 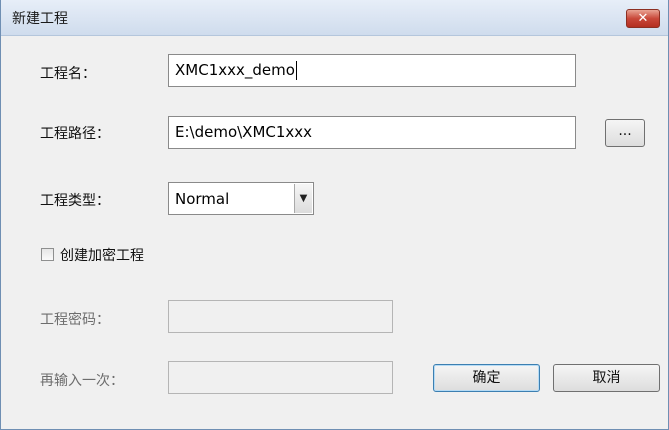 What do you see at coordinates (486, 378) in the screenshot?
I see `ok-button: 确定` at bounding box center [486, 378].